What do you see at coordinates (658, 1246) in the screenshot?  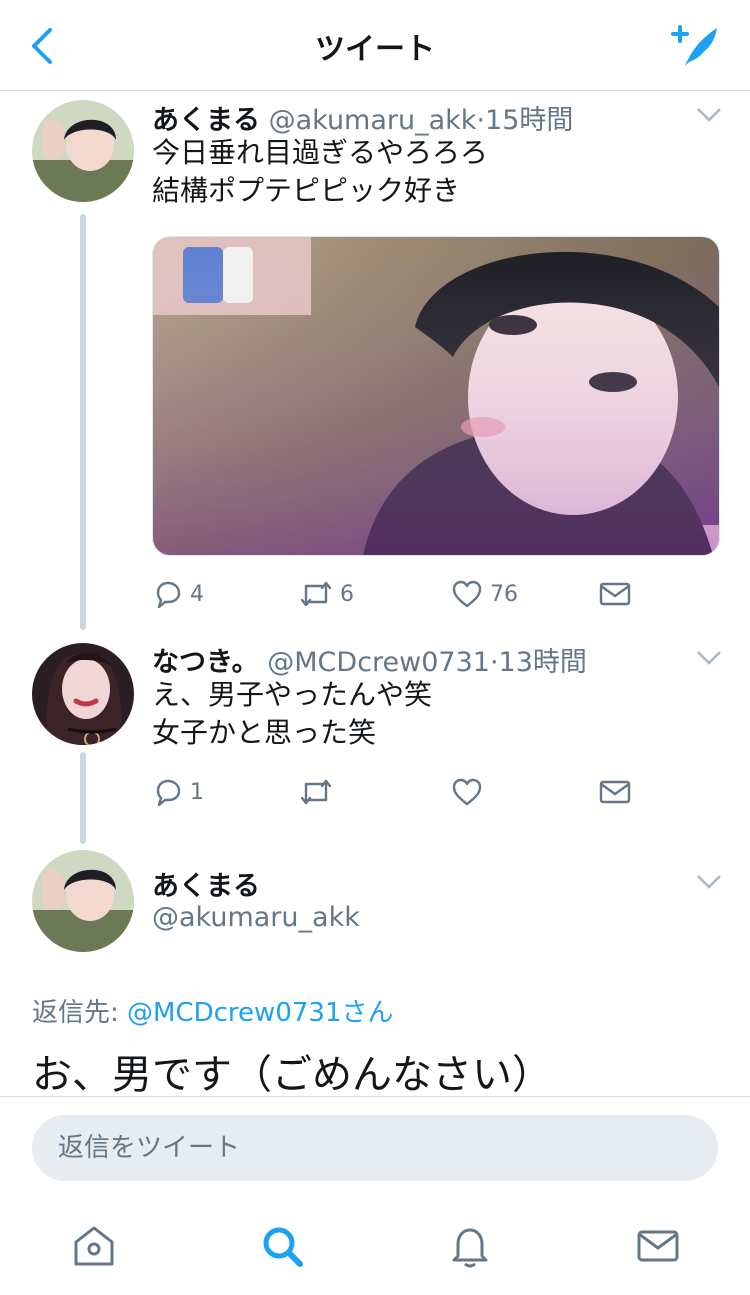 I see `messages-icon` at bounding box center [658, 1246].